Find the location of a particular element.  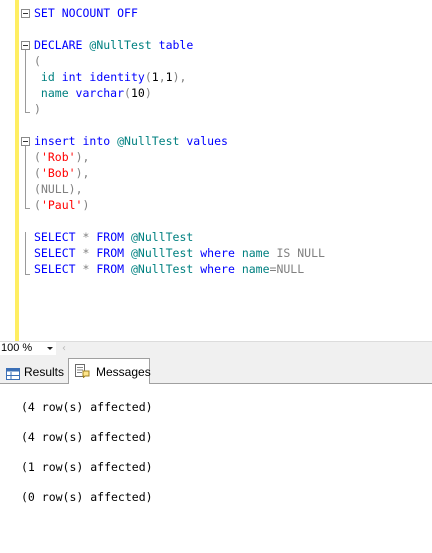

code-token: 'Rob' is located at coordinates (58, 157).